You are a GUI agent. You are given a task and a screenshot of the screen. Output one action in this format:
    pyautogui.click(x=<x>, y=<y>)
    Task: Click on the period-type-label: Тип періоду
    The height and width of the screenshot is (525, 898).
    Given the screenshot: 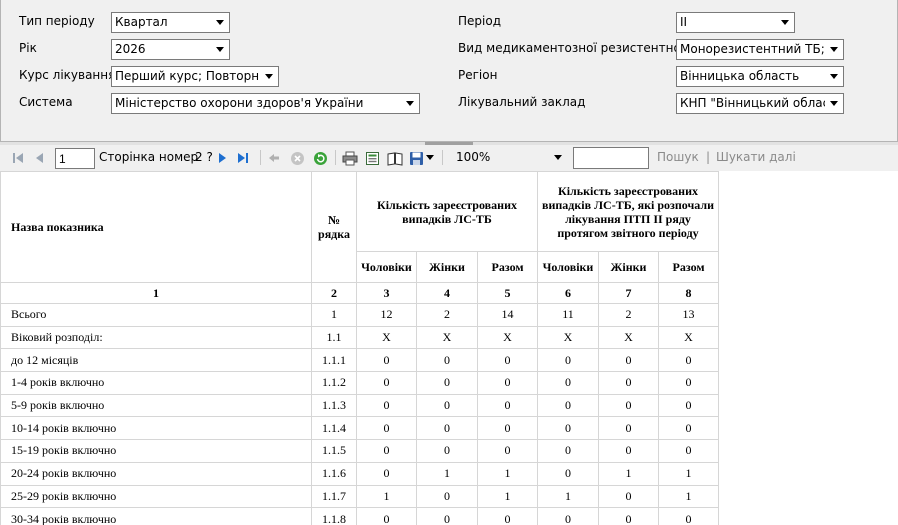 What is the action you would take?
    pyautogui.click(x=57, y=21)
    